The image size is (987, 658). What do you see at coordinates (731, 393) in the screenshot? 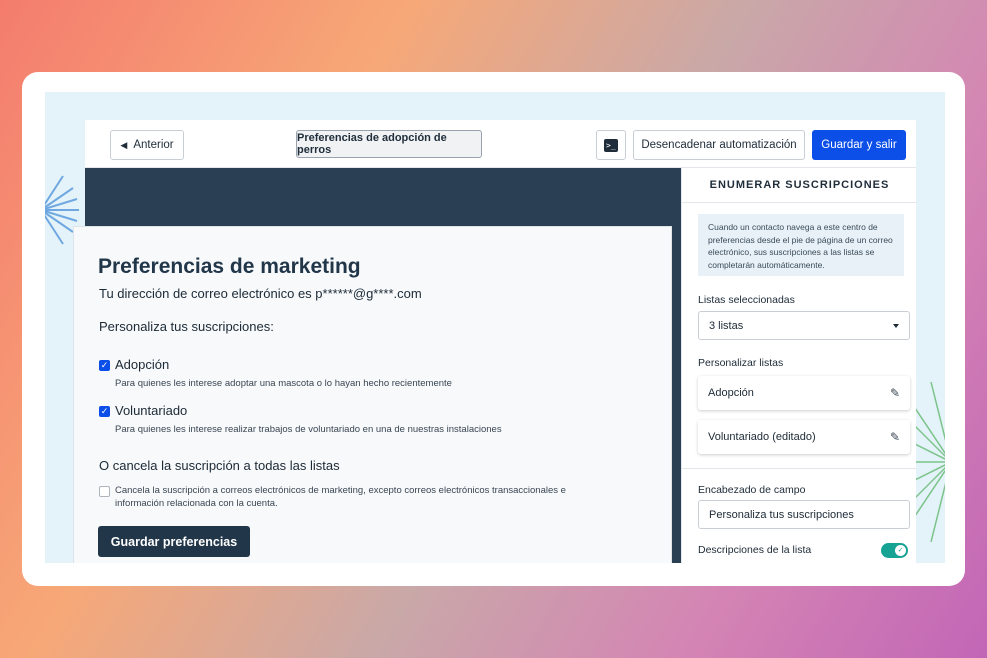
I see `list-item-label: Adopción` at bounding box center [731, 393].